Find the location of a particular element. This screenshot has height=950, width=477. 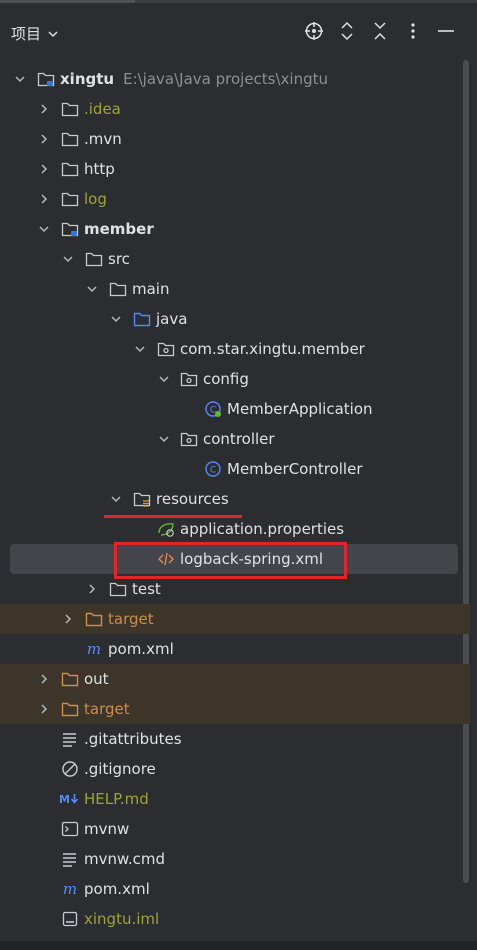

tree-label: .gitattributes is located at coordinates (133, 739).